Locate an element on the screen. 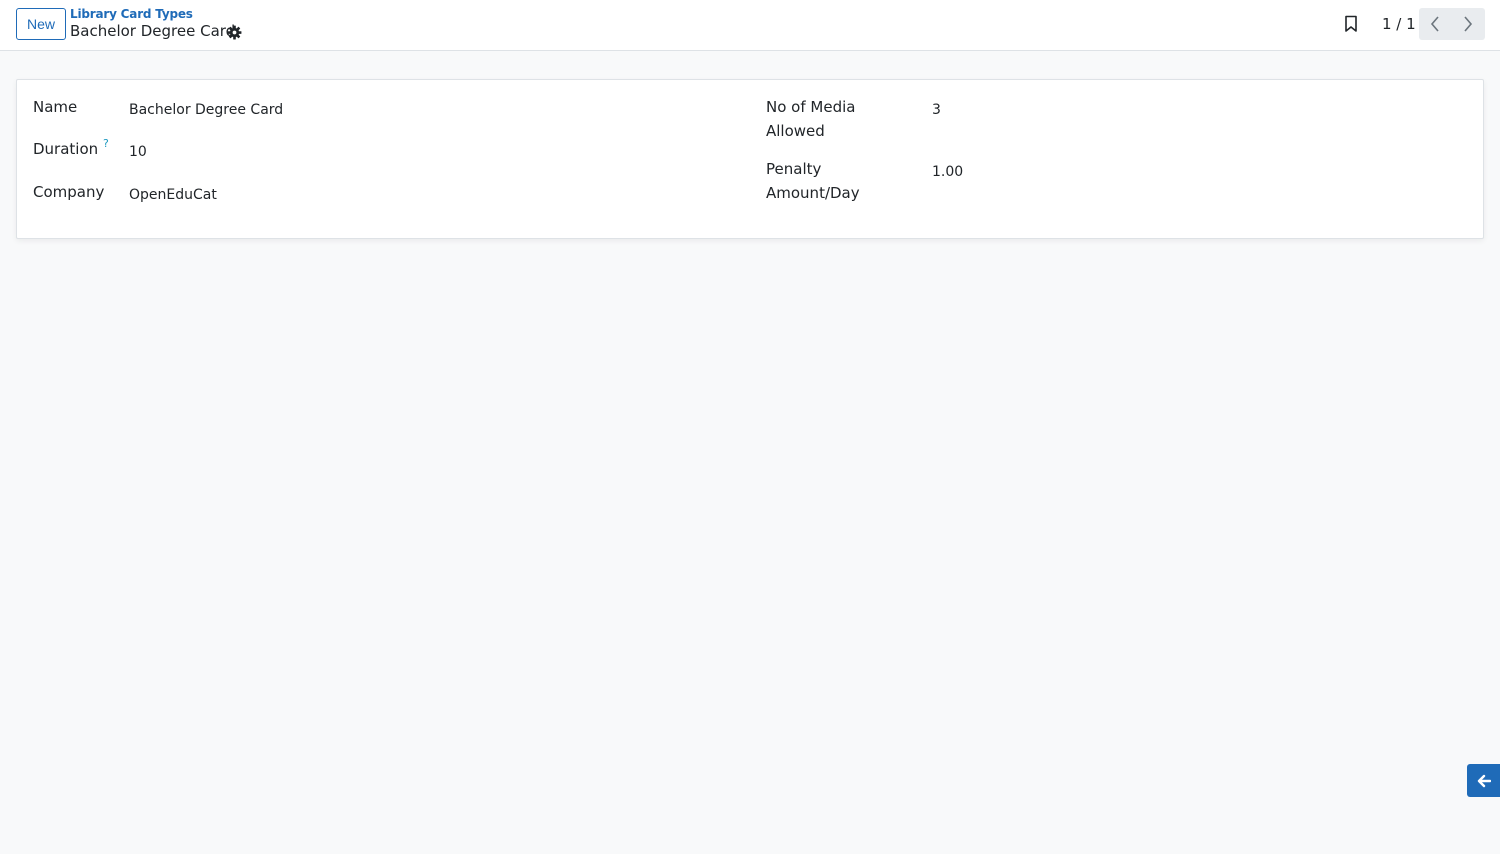  chevron-right-icon is located at coordinates (1468, 24).